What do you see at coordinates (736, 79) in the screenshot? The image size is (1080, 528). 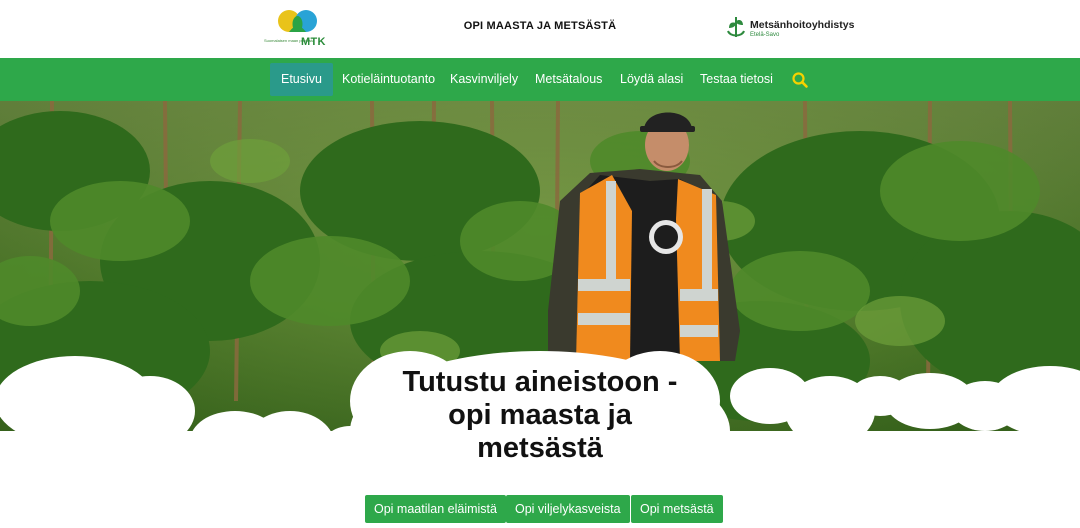 I see `nav-item-testaa-tietosi: Testaa tietosi` at bounding box center [736, 79].